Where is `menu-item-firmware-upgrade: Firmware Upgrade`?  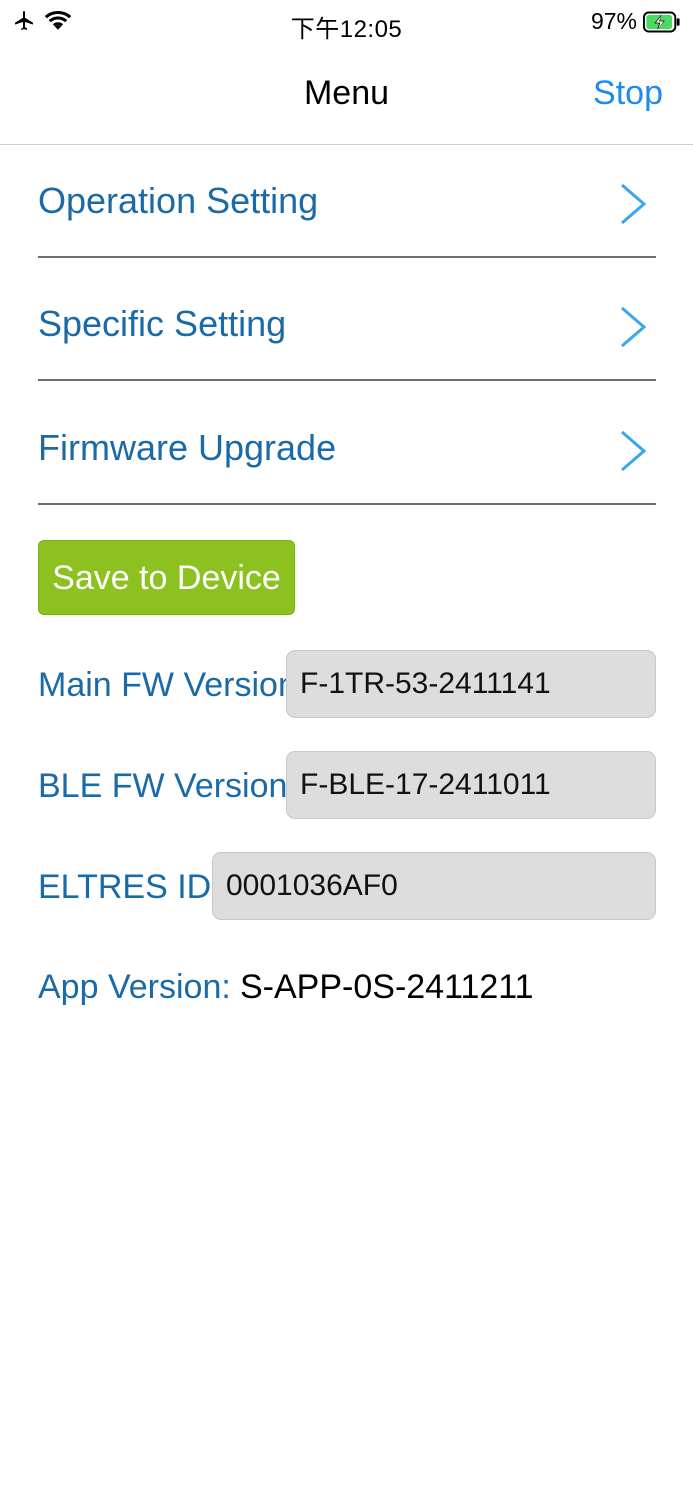 menu-item-firmware-upgrade: Firmware Upgrade is located at coordinates (347, 444).